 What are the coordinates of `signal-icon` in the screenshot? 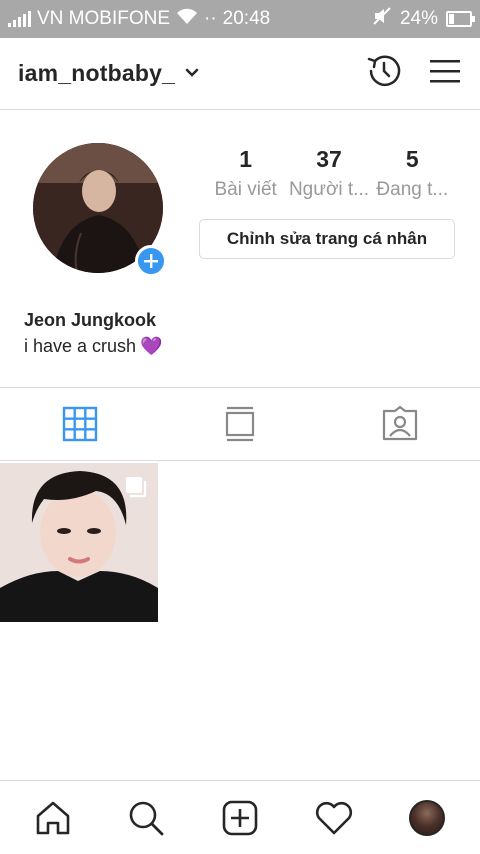 It's located at (19, 19).